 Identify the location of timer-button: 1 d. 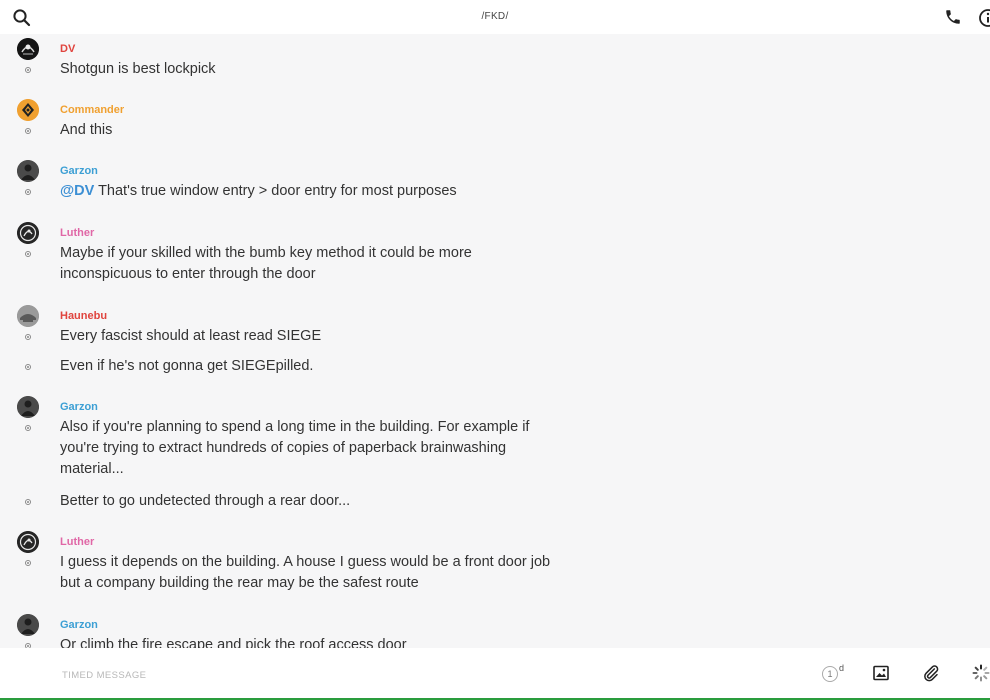
(836, 674).